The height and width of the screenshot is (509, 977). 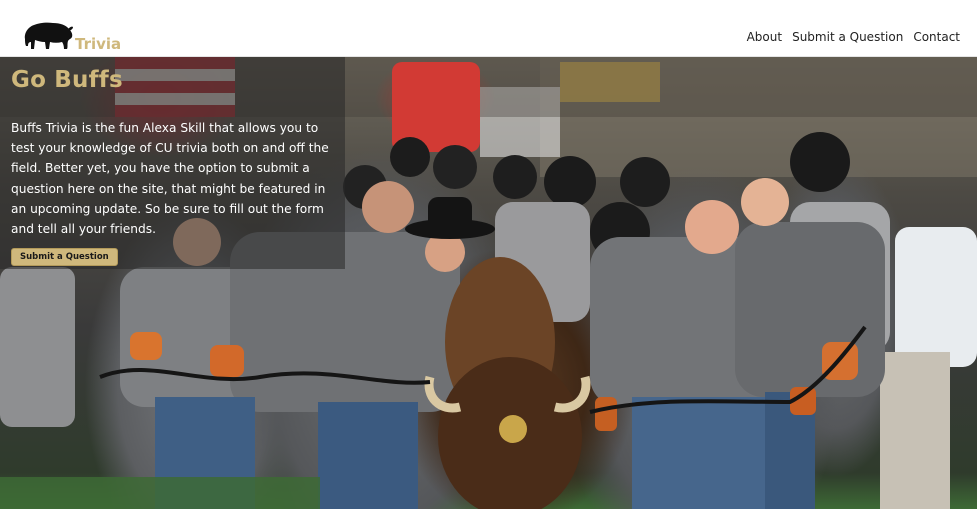 What do you see at coordinates (67, 80) in the screenshot?
I see `hero-title: Go Buffs` at bounding box center [67, 80].